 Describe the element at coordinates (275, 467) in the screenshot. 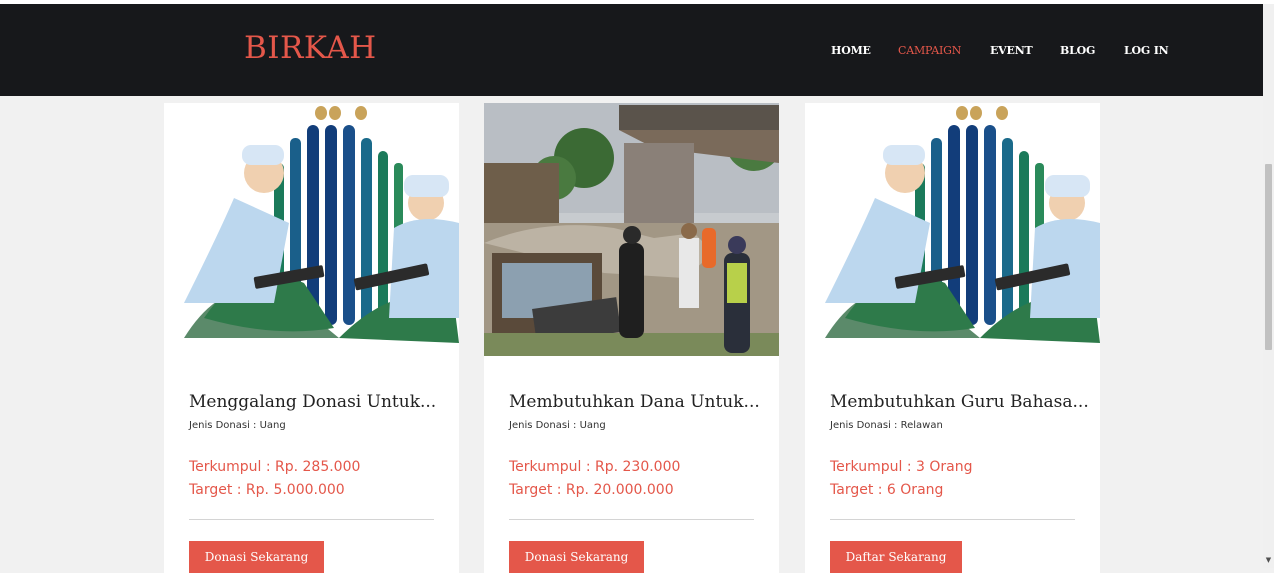

I see `campaign-collected: Terkumpul : Rp. 285.000` at that location.